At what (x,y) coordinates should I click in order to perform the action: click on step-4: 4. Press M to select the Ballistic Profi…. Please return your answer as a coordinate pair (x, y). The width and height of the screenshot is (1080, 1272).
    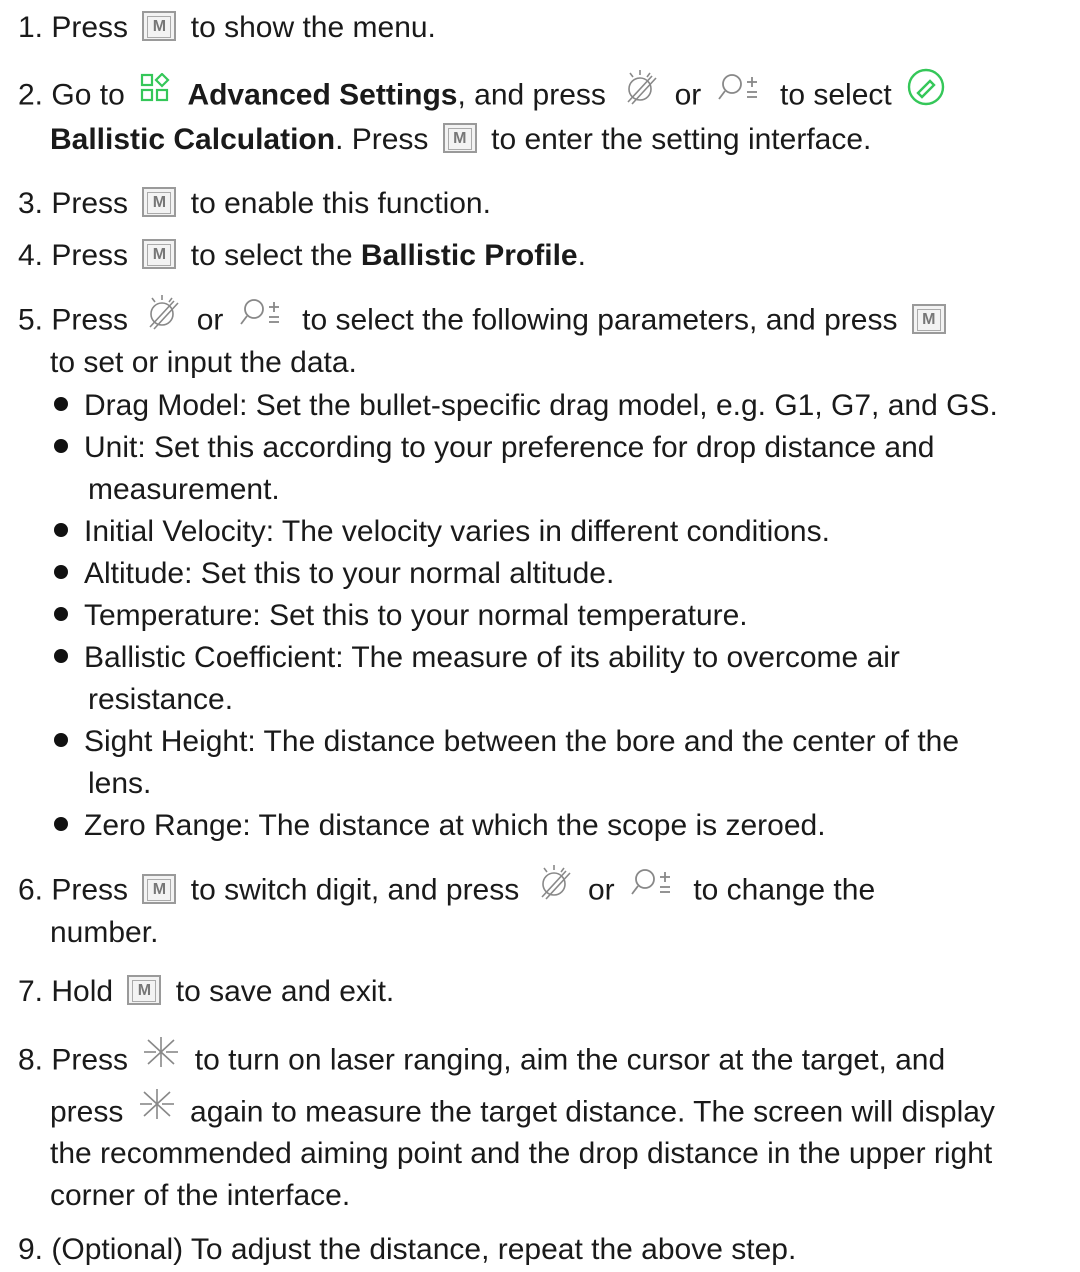
    Looking at the image, I should click on (302, 255).